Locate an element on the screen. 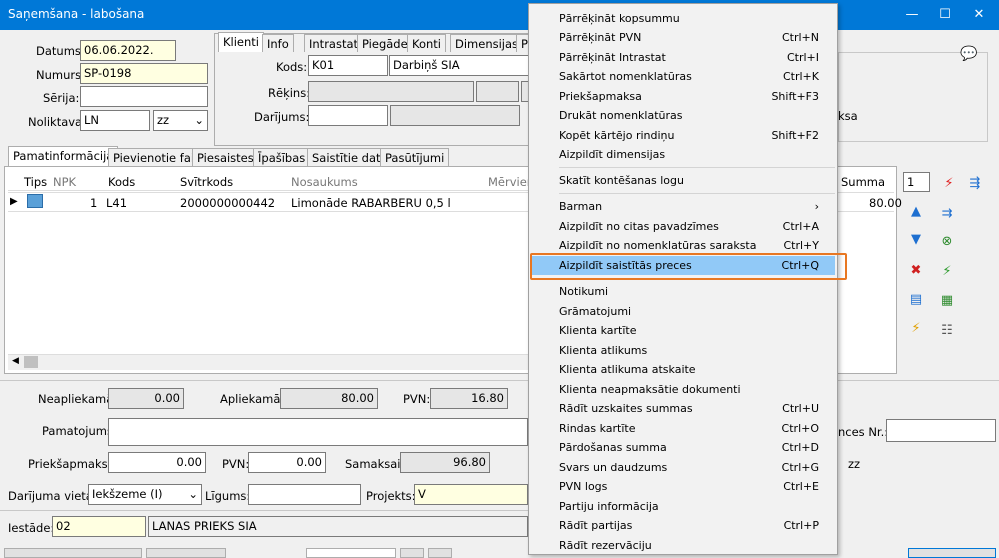  iestade-label: Iestāde: is located at coordinates (31, 528).